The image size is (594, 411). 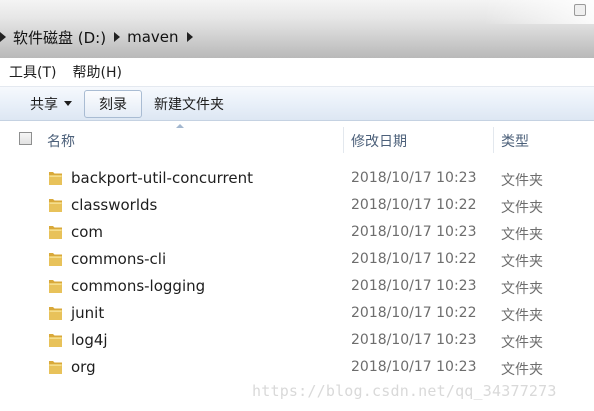 What do you see at coordinates (297, 366) in the screenshot?
I see `table-row: org 2018/10/17 10:23 文件夹` at bounding box center [297, 366].